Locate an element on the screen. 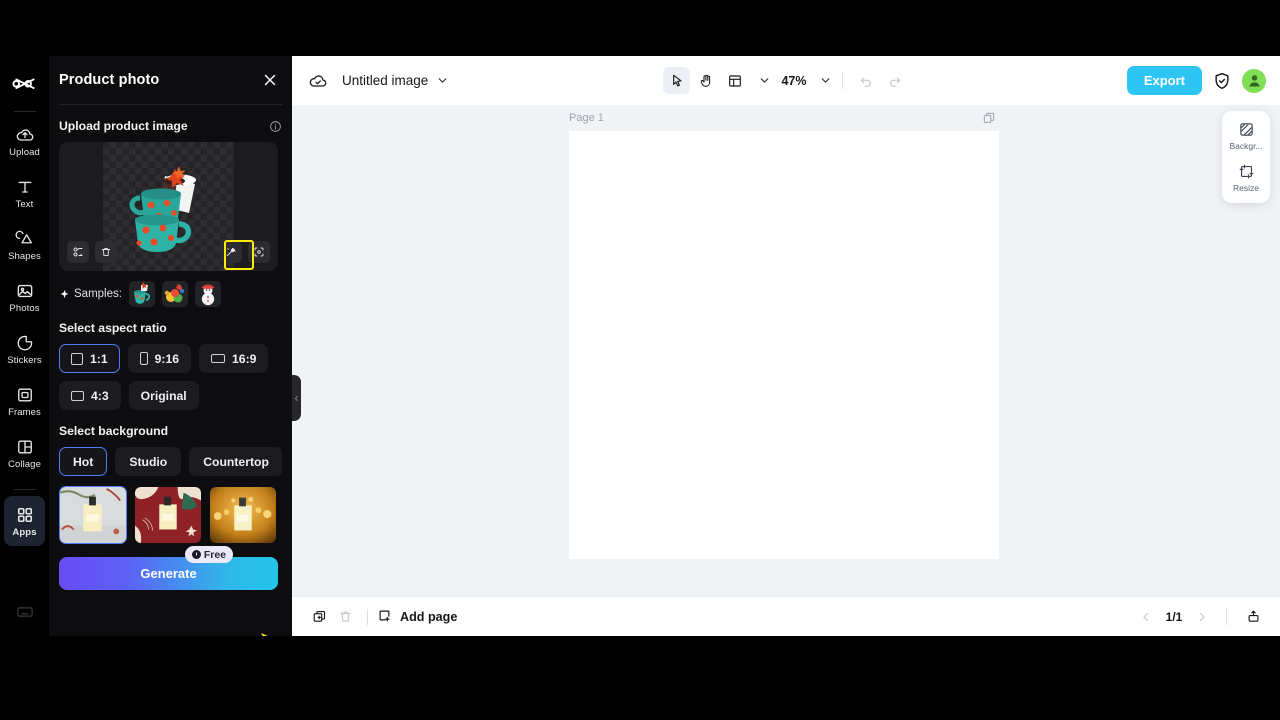  free-badge: Free is located at coordinates (208, 554).